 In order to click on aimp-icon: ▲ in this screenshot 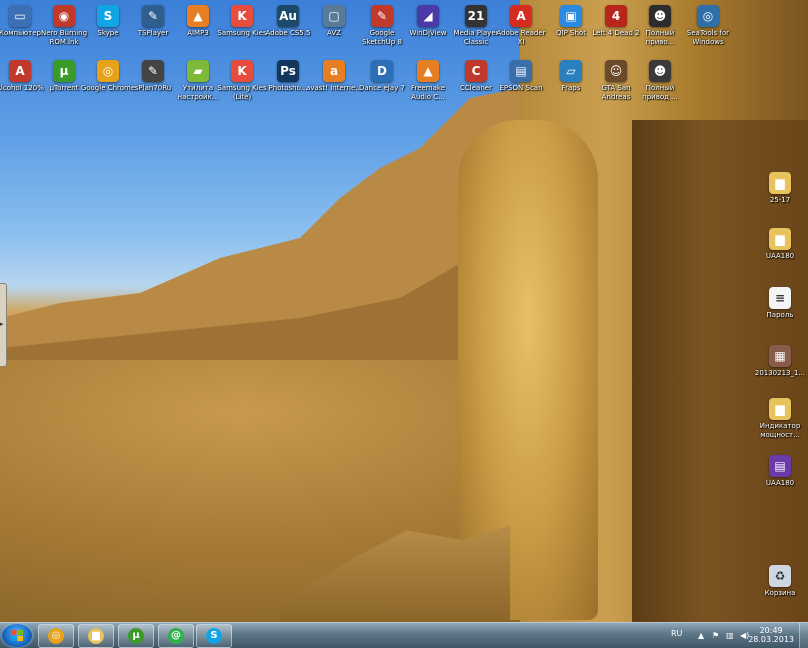, I will do `click(198, 16)`.